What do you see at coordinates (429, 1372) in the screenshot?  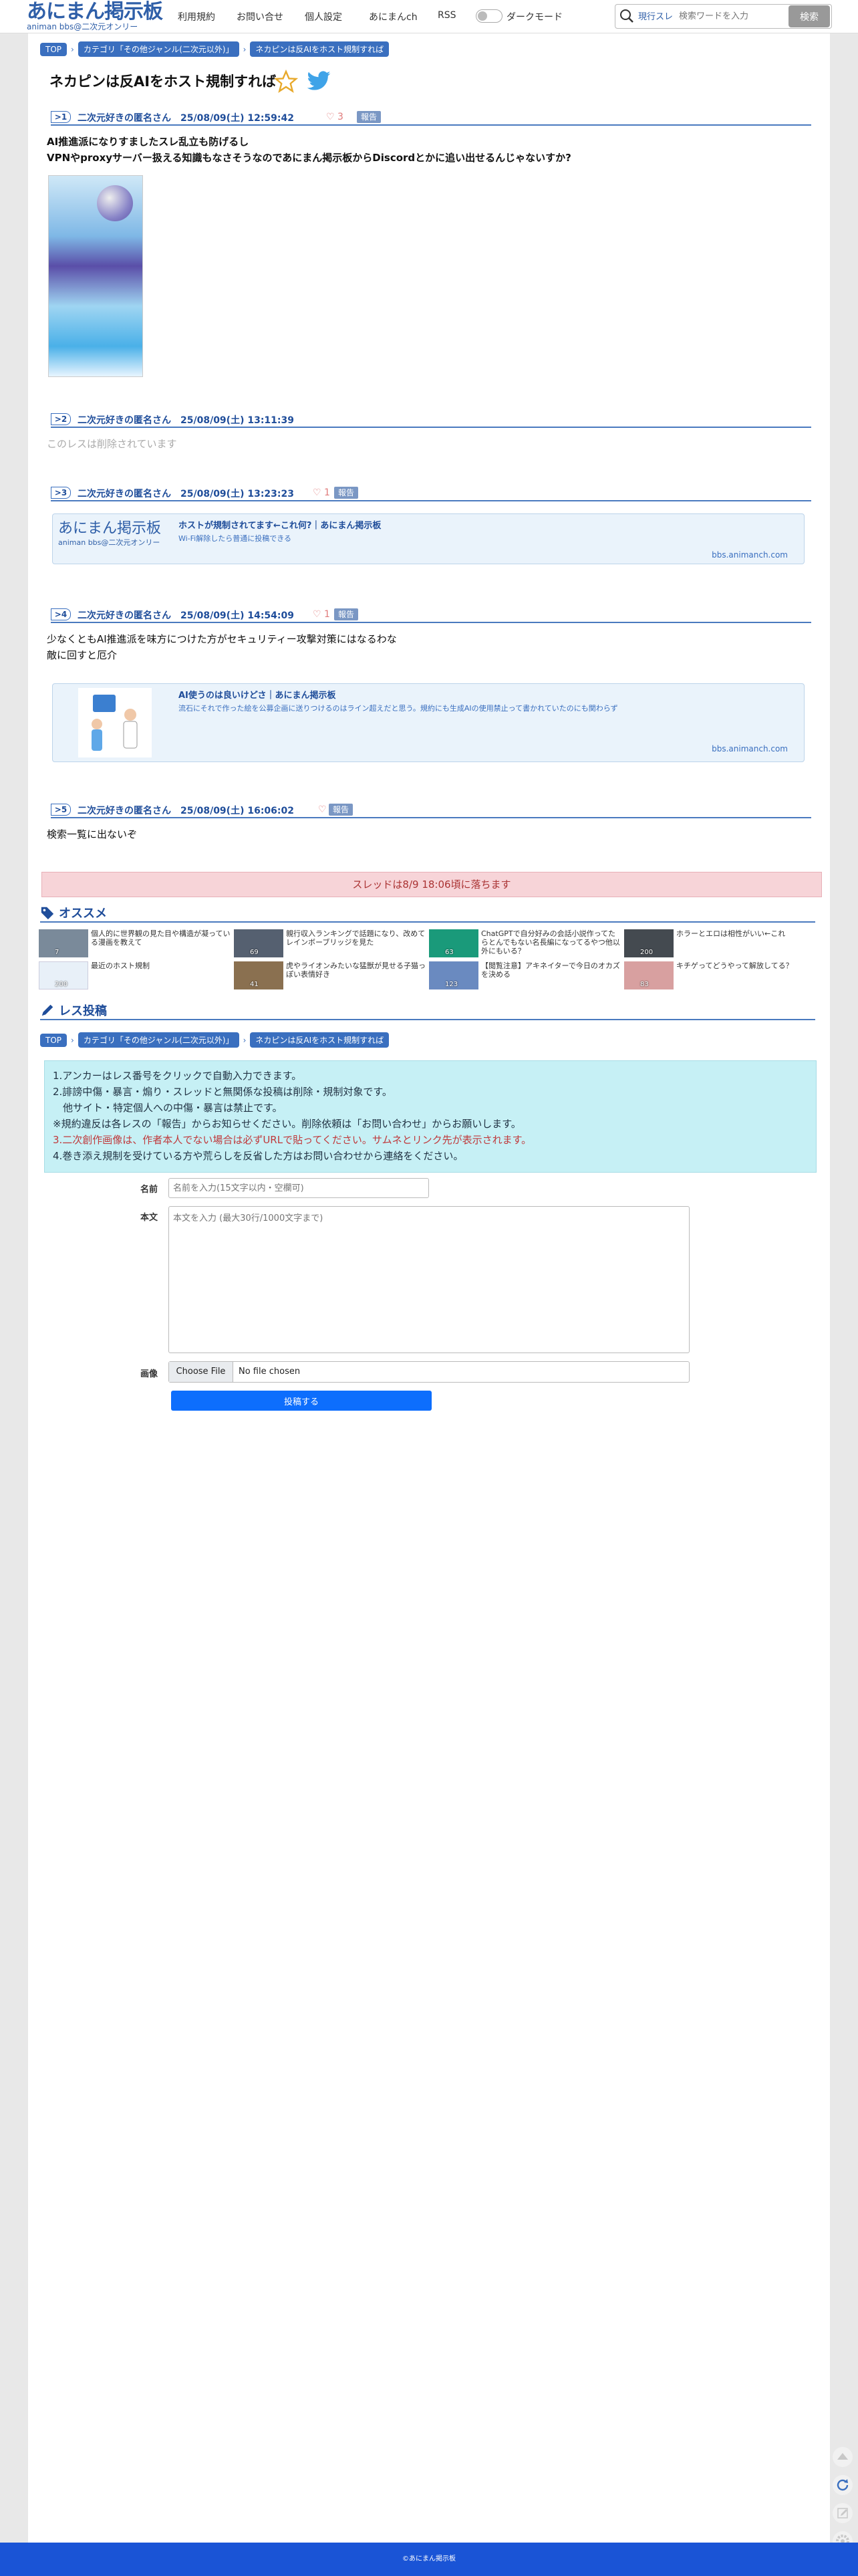 I see `image-file-input: Choose File No file chosen` at bounding box center [429, 1372].